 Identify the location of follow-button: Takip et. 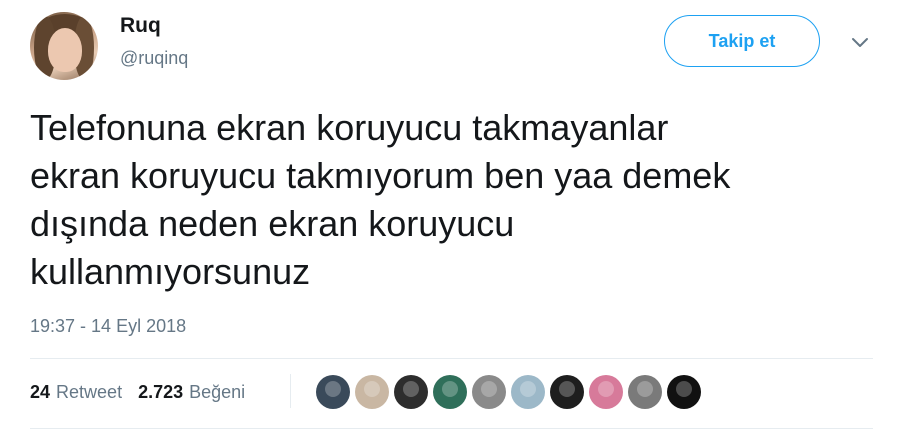
(742, 41).